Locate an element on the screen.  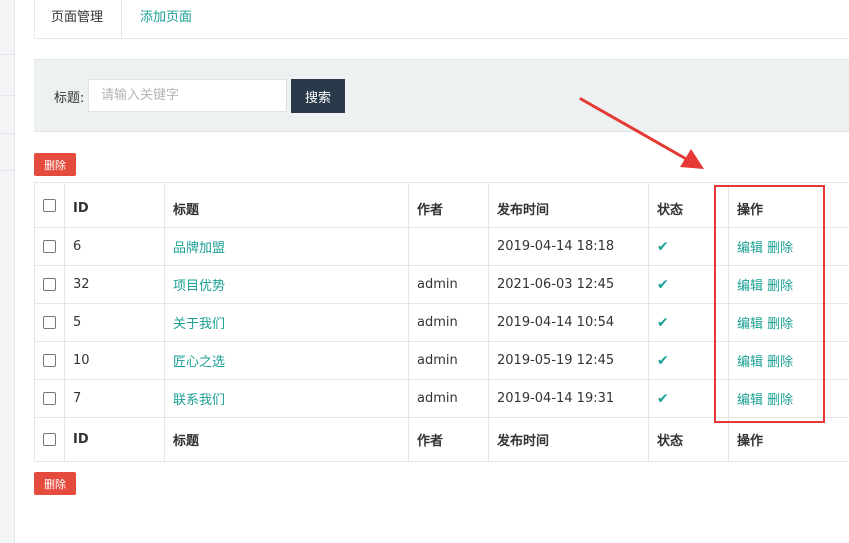
select-all-checkbox-footer is located at coordinates (49, 439).